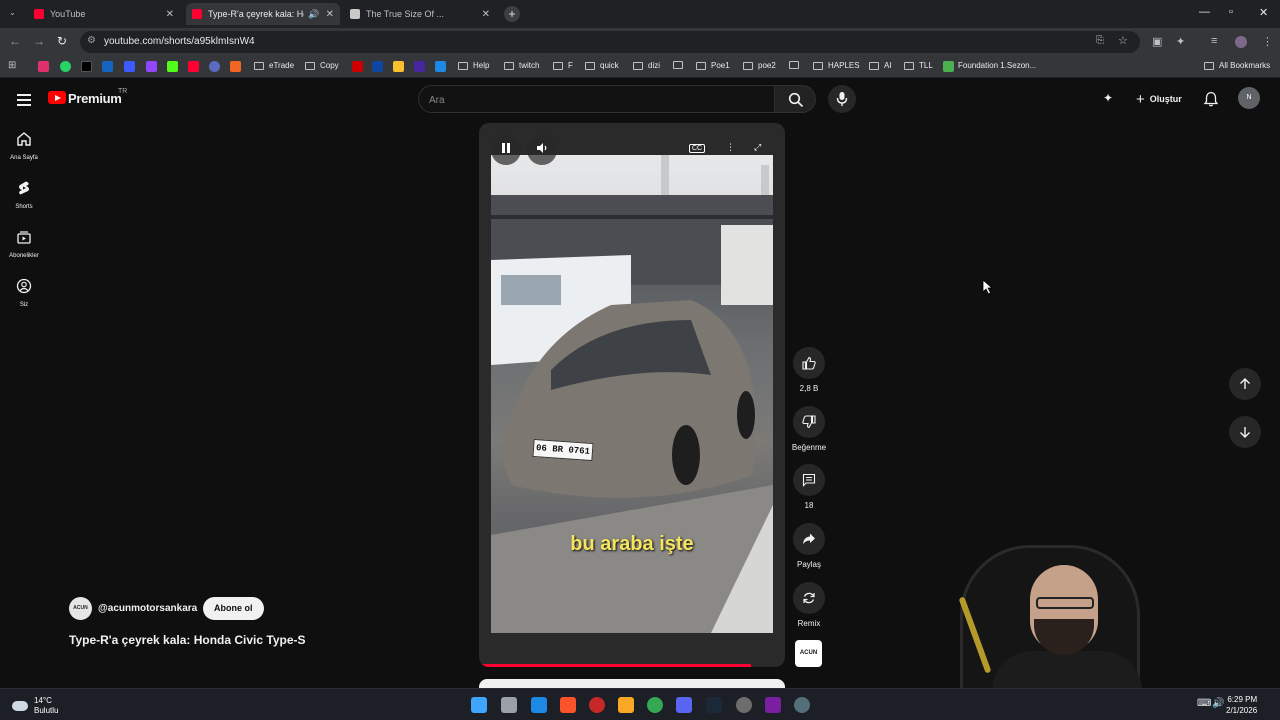  I want to click on menu-dots-icon: ⋮, so click(1267, 41).